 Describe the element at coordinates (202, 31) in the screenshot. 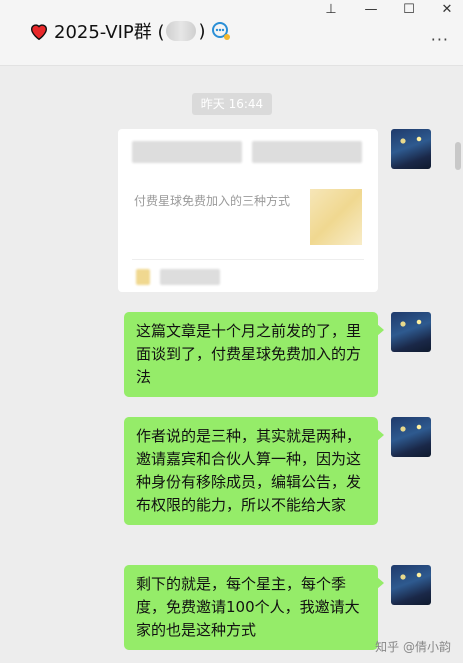

I see `chat-title-suffix: )` at that location.